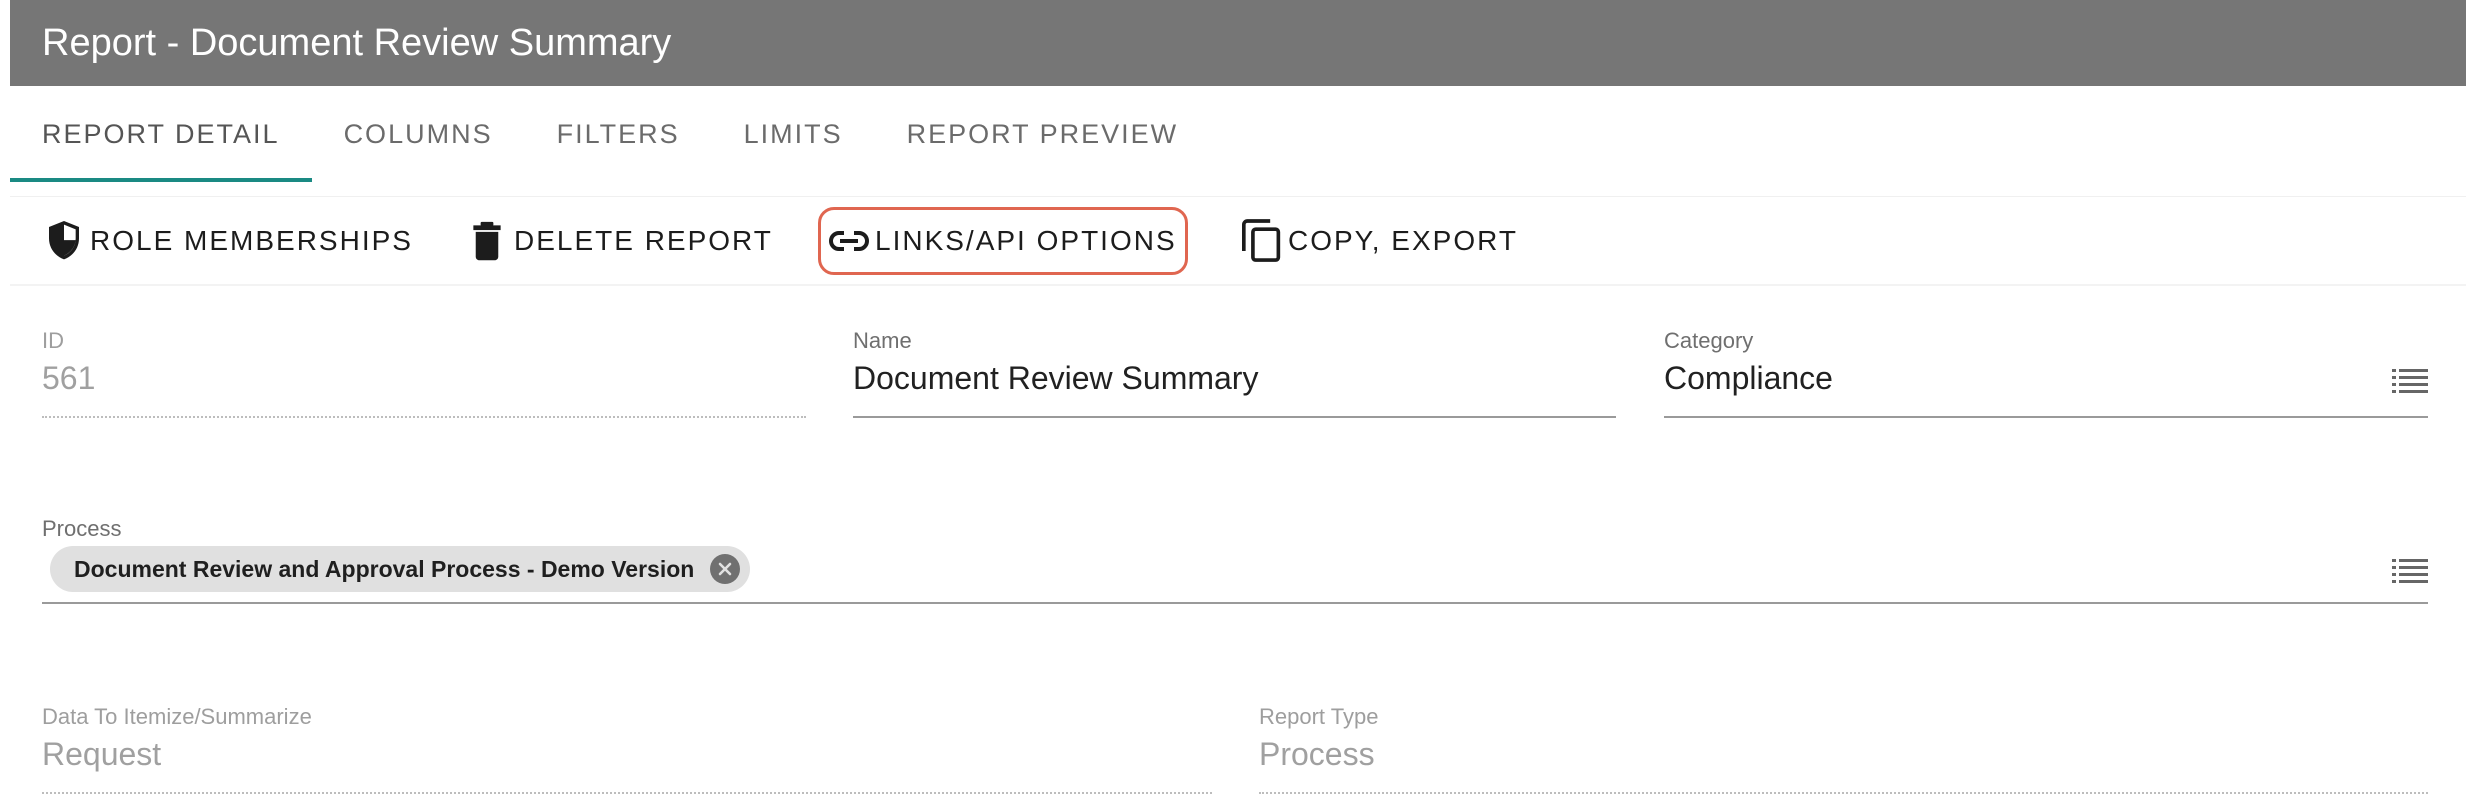 Image resolution: width=2466 pixels, height=808 pixels. I want to click on name-label: Name, so click(882, 340).